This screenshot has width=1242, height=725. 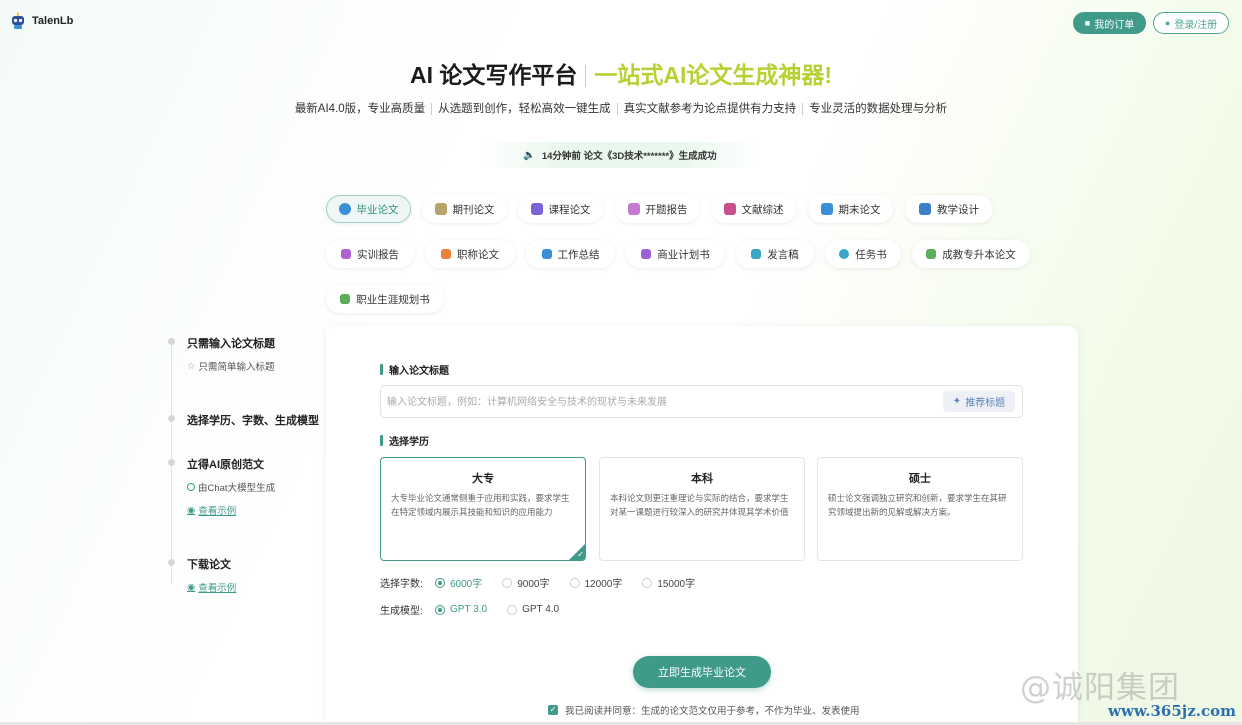 I want to click on tab-label: 发言稿, so click(x=783, y=254).